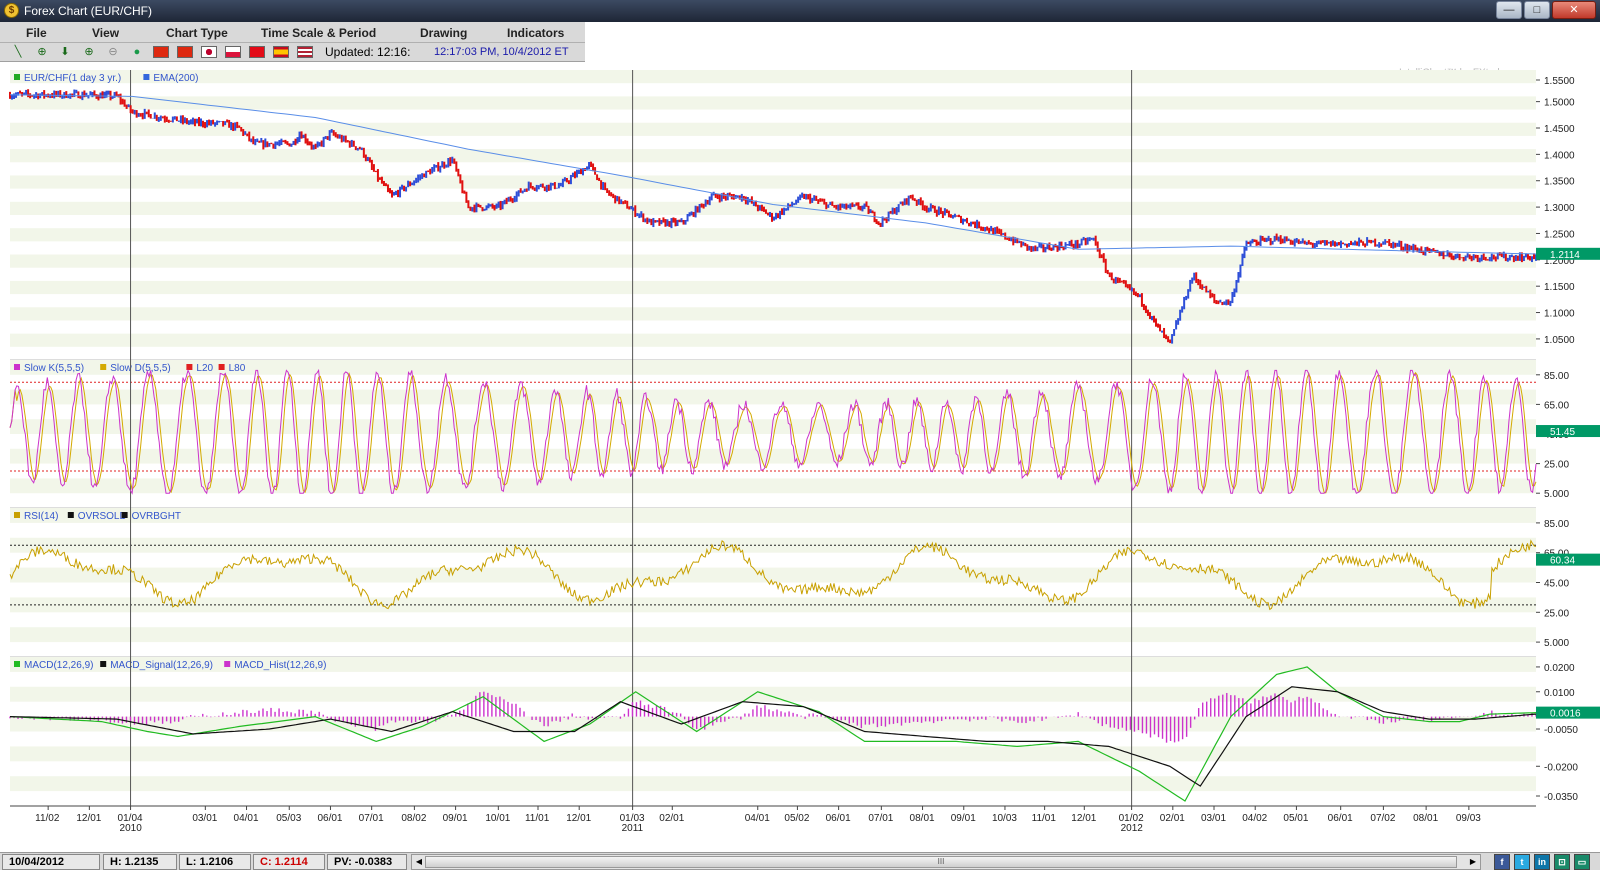 The height and width of the screenshot is (870, 1600). I want to click on flag-usa-icon, so click(305, 52).